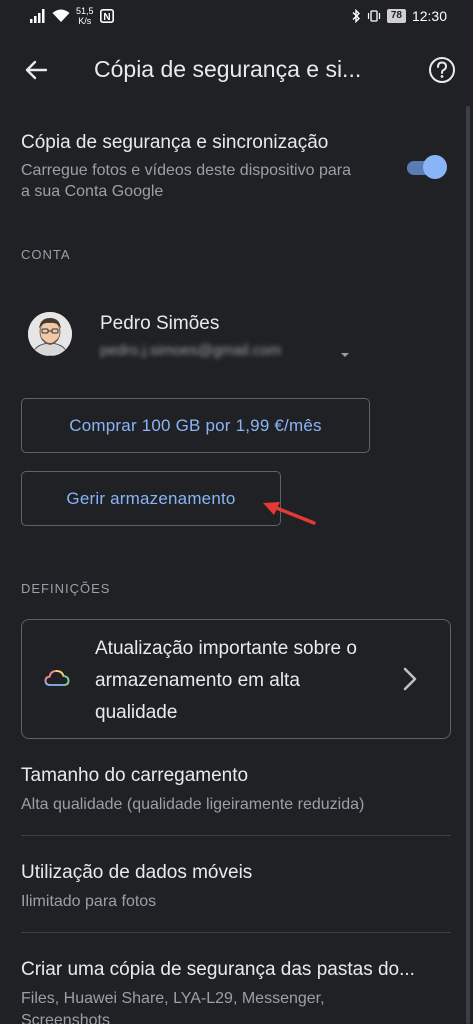  Describe the element at coordinates (236, 335) in the screenshot. I see `account-row: Pedro Simões pedro.j.simoes@gmail.com` at that location.